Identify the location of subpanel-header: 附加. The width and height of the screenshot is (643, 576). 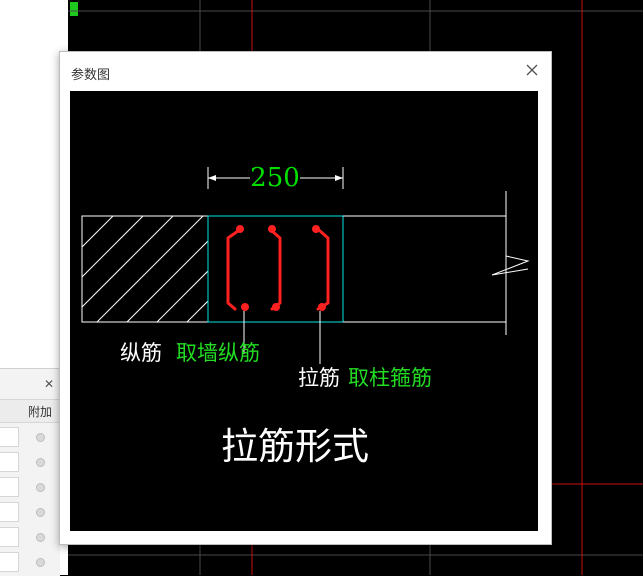
(30, 411).